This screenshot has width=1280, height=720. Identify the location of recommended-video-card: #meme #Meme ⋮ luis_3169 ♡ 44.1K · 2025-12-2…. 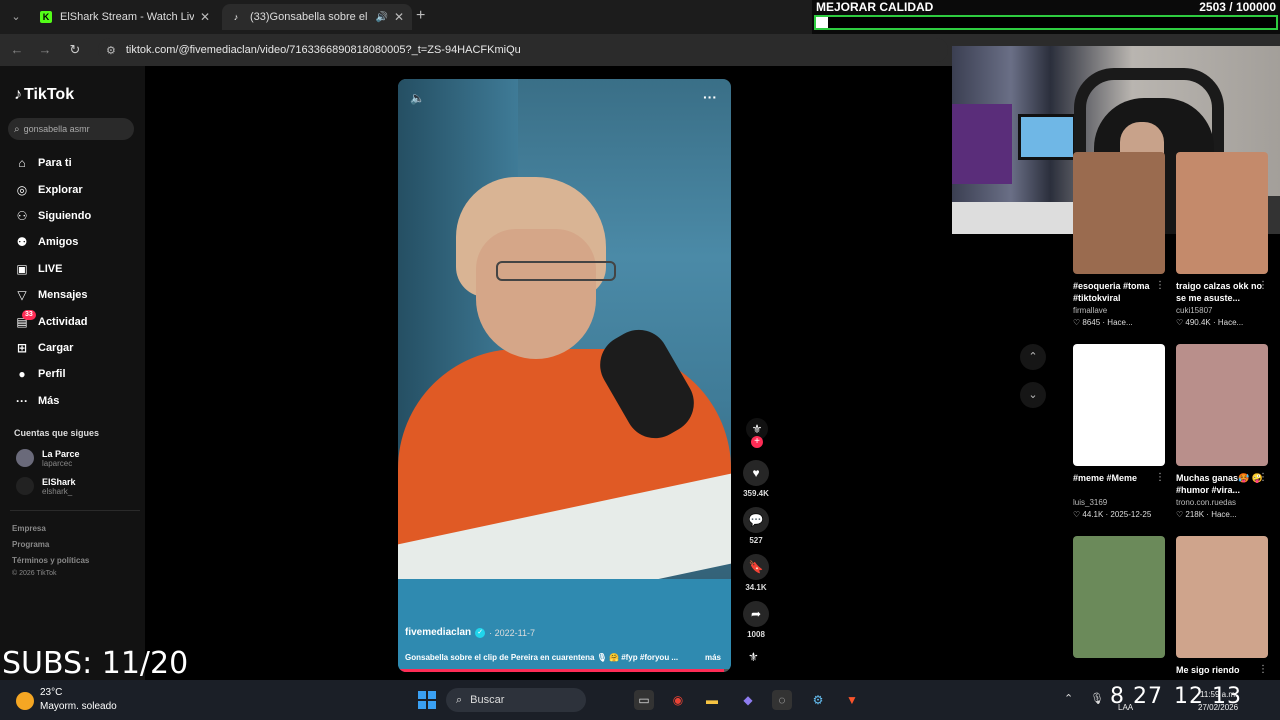
(1119, 431).